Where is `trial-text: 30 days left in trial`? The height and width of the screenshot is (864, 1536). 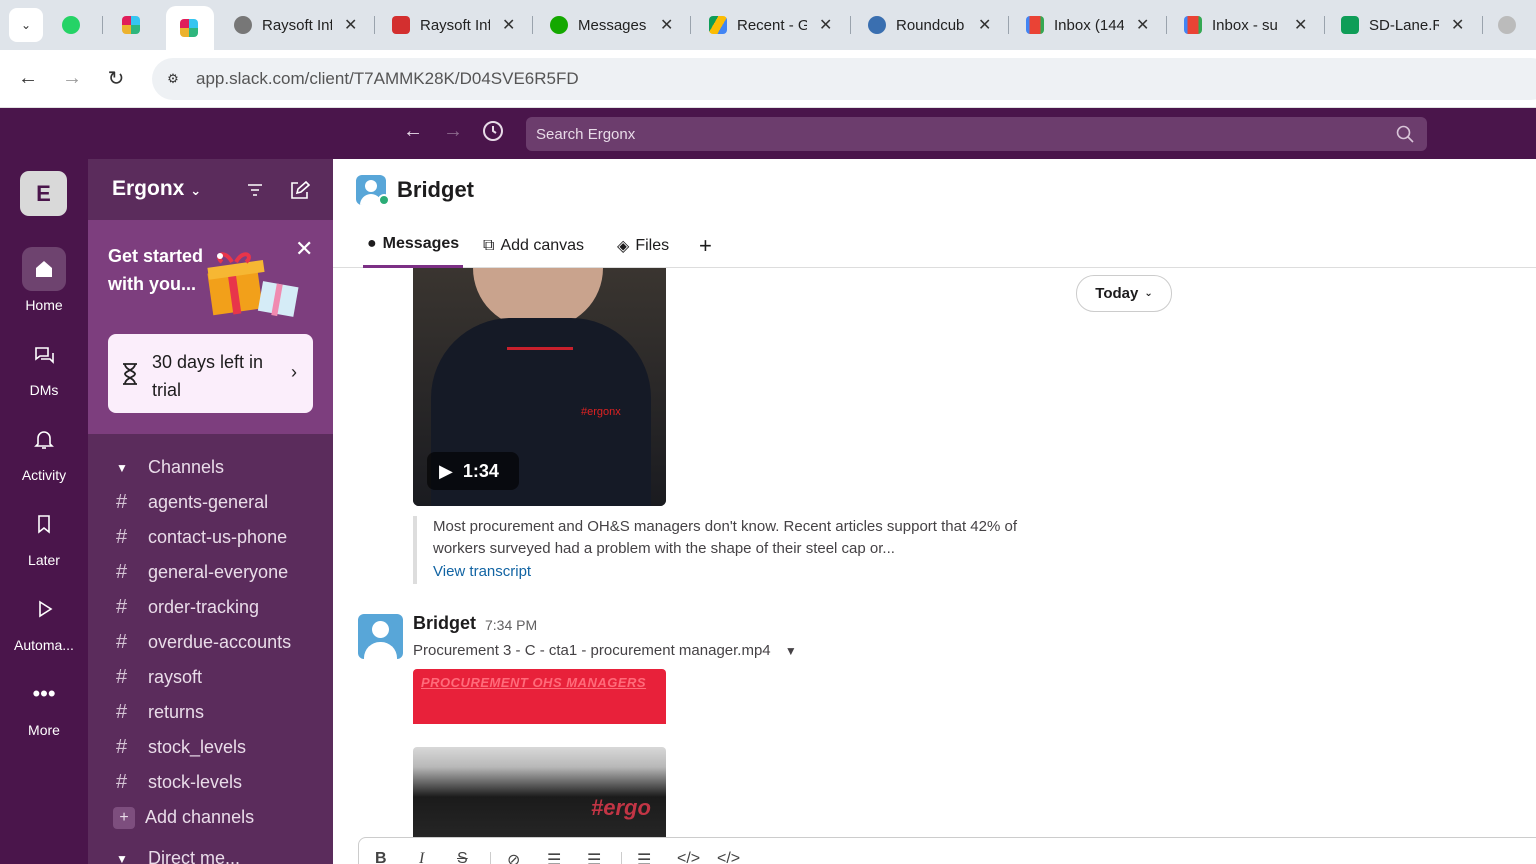 trial-text: 30 days left in trial is located at coordinates (208, 376).